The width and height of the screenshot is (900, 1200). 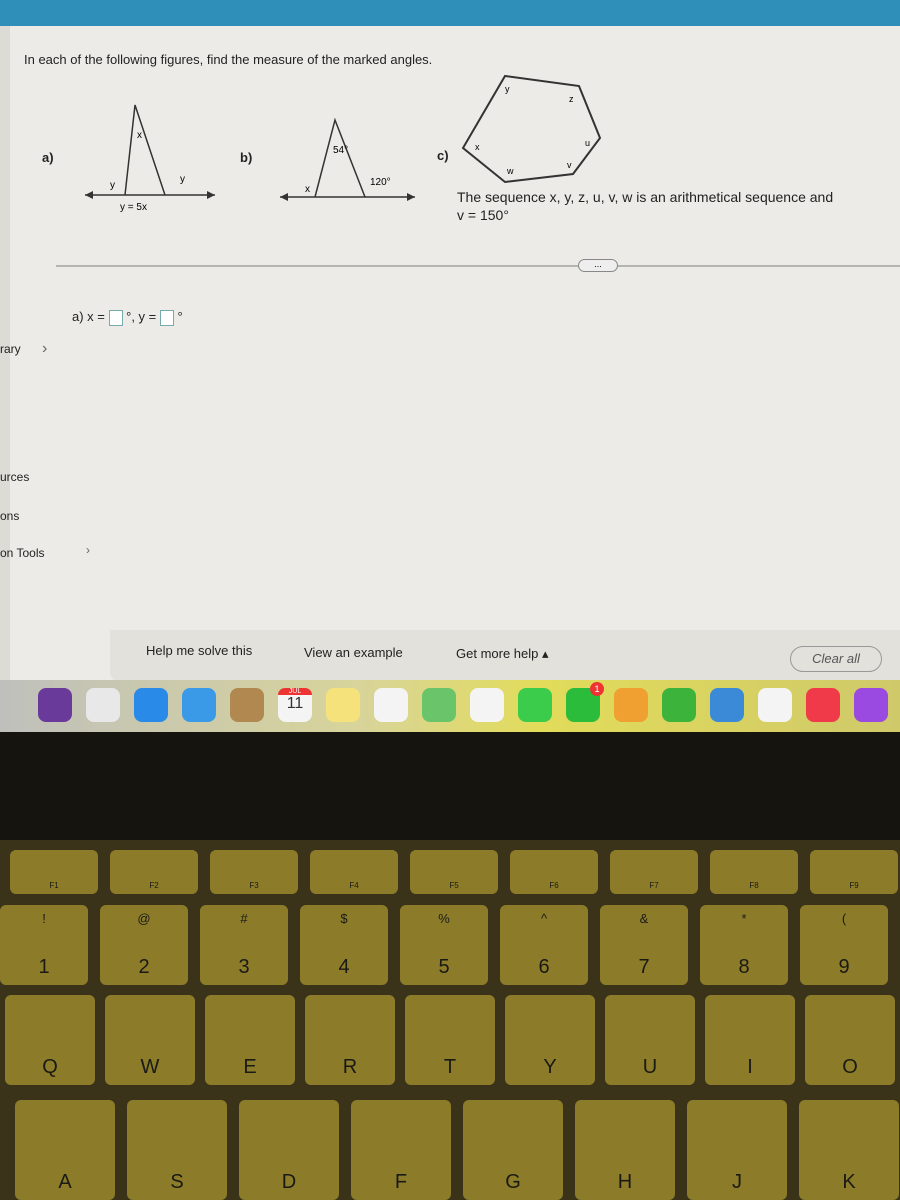 I want to click on key-e: E, so click(x=250, y=1040).